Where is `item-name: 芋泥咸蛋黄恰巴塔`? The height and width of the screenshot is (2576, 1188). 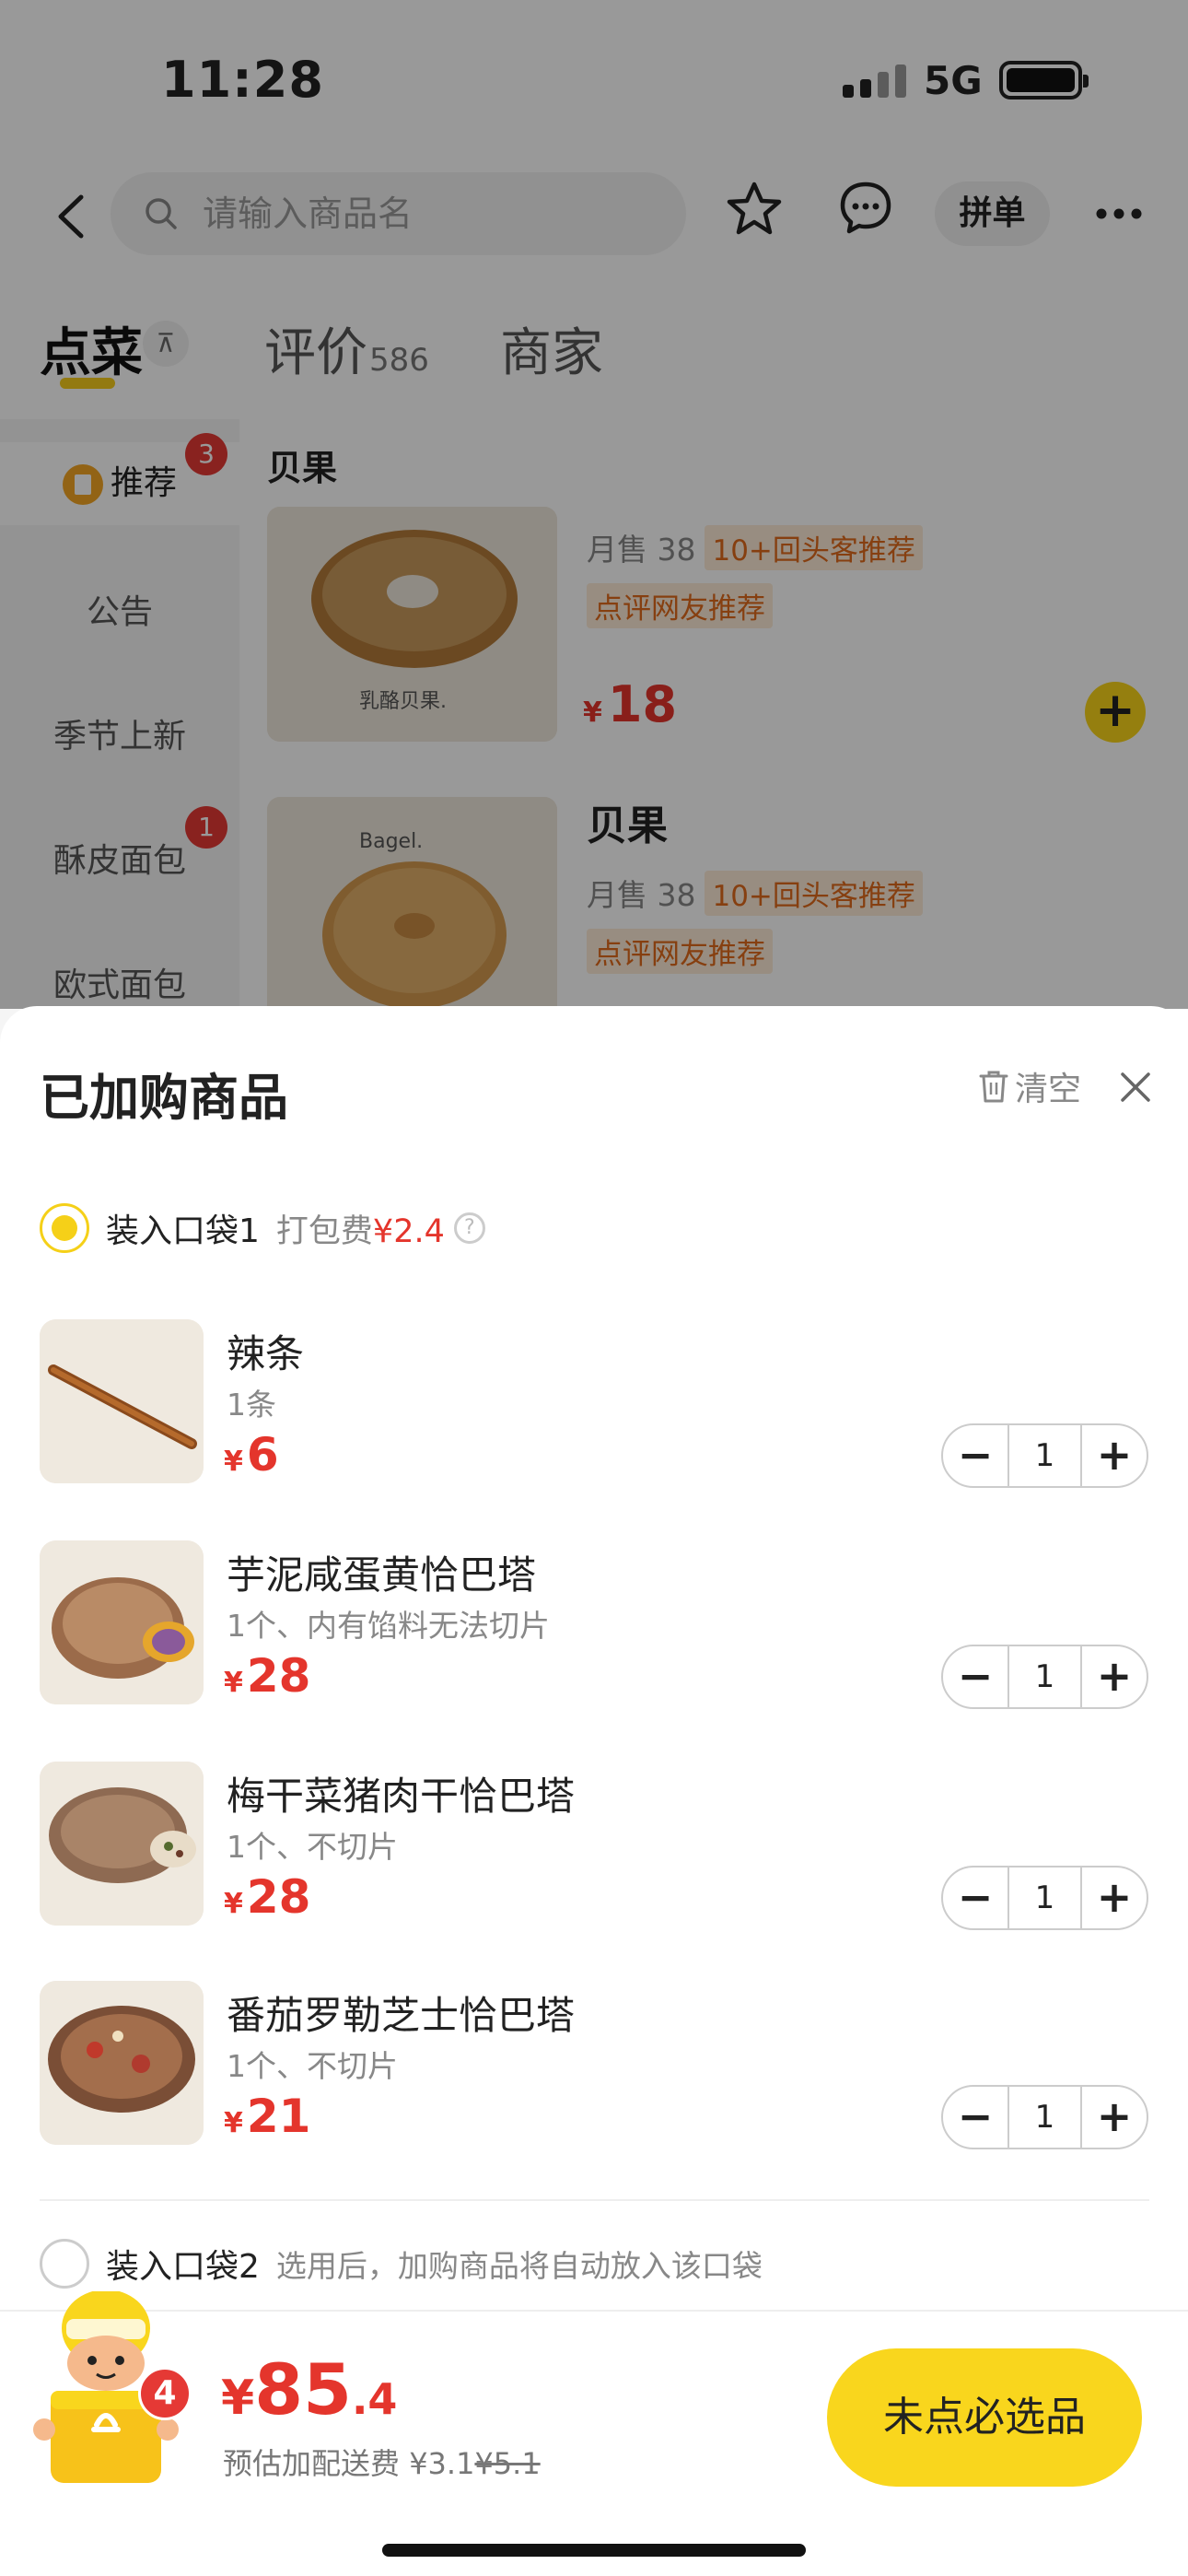 item-name: 芋泥咸蛋黄恰巴塔 is located at coordinates (382, 1575).